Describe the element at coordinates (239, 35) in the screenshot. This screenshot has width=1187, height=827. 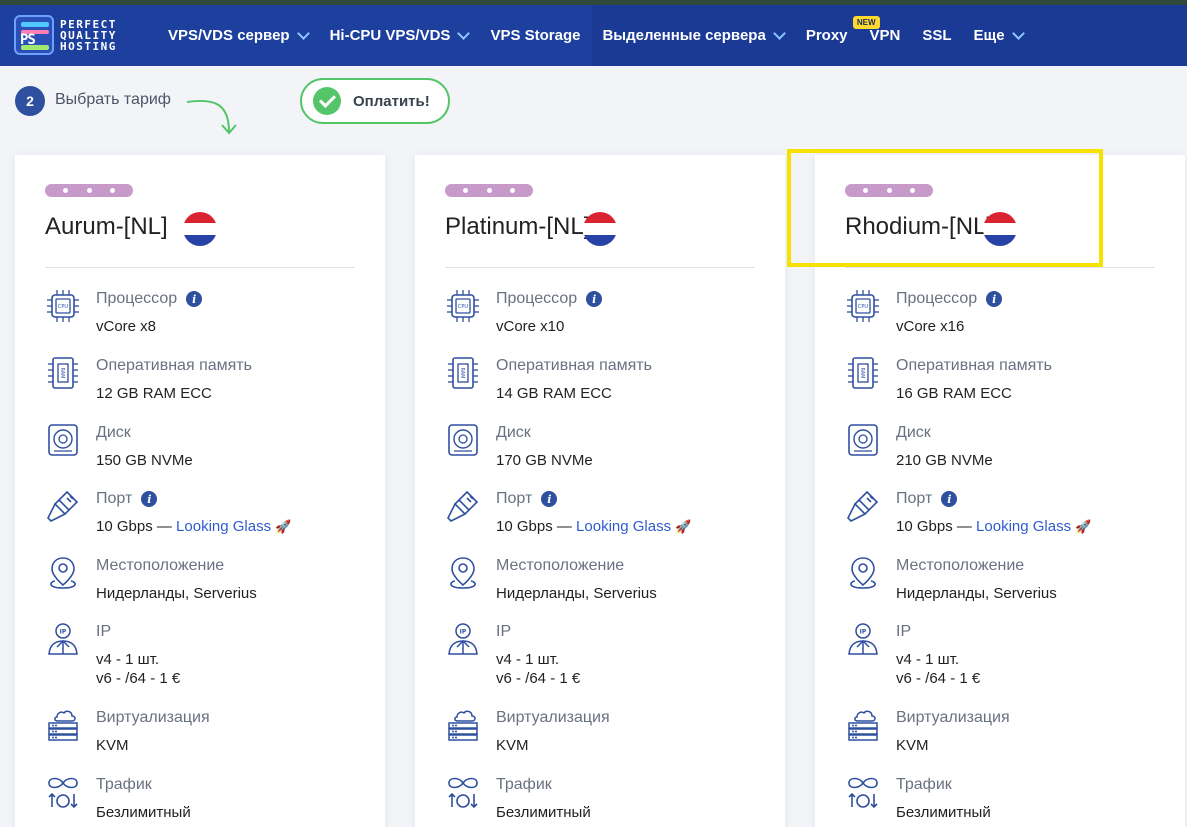
I see `nav-item-vps: VPS/VDS сервер` at that location.